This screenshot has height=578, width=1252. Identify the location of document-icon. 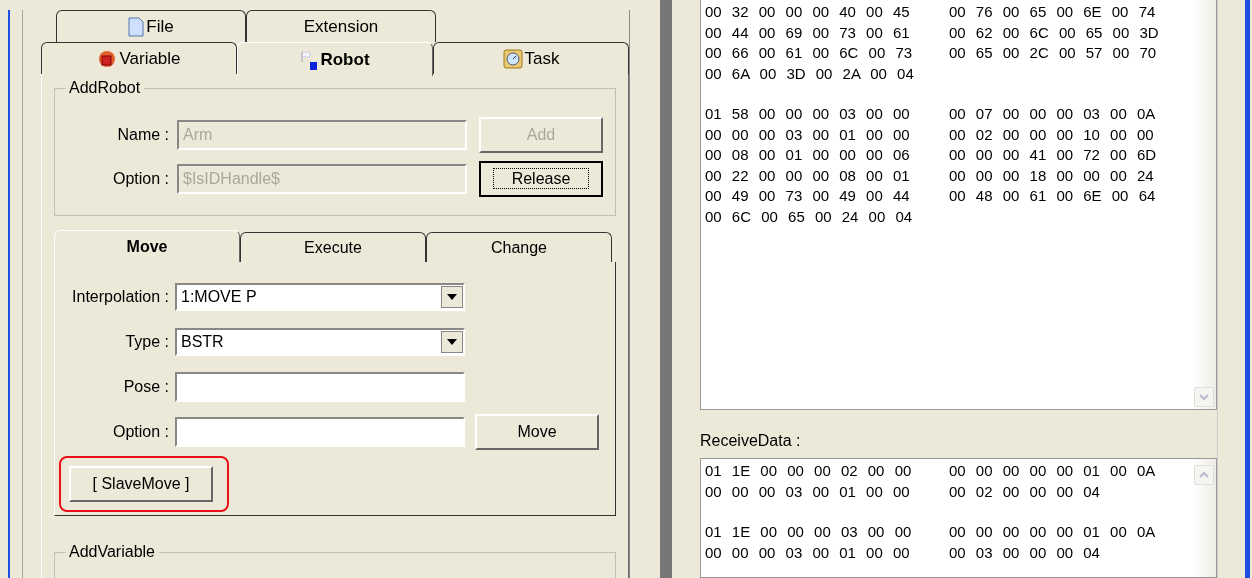
(136, 26).